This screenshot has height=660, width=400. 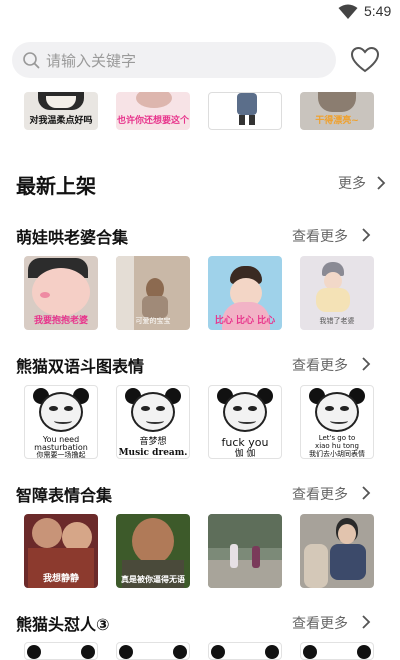 I want to click on sticker-caption: 我想静静, so click(x=60, y=579).